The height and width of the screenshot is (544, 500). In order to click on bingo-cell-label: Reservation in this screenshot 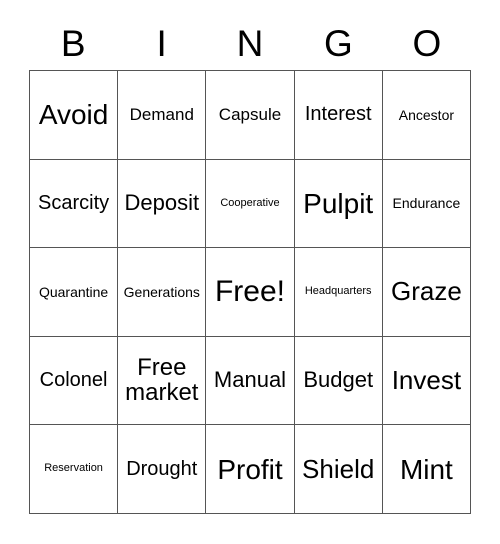, I will do `click(73, 468)`.